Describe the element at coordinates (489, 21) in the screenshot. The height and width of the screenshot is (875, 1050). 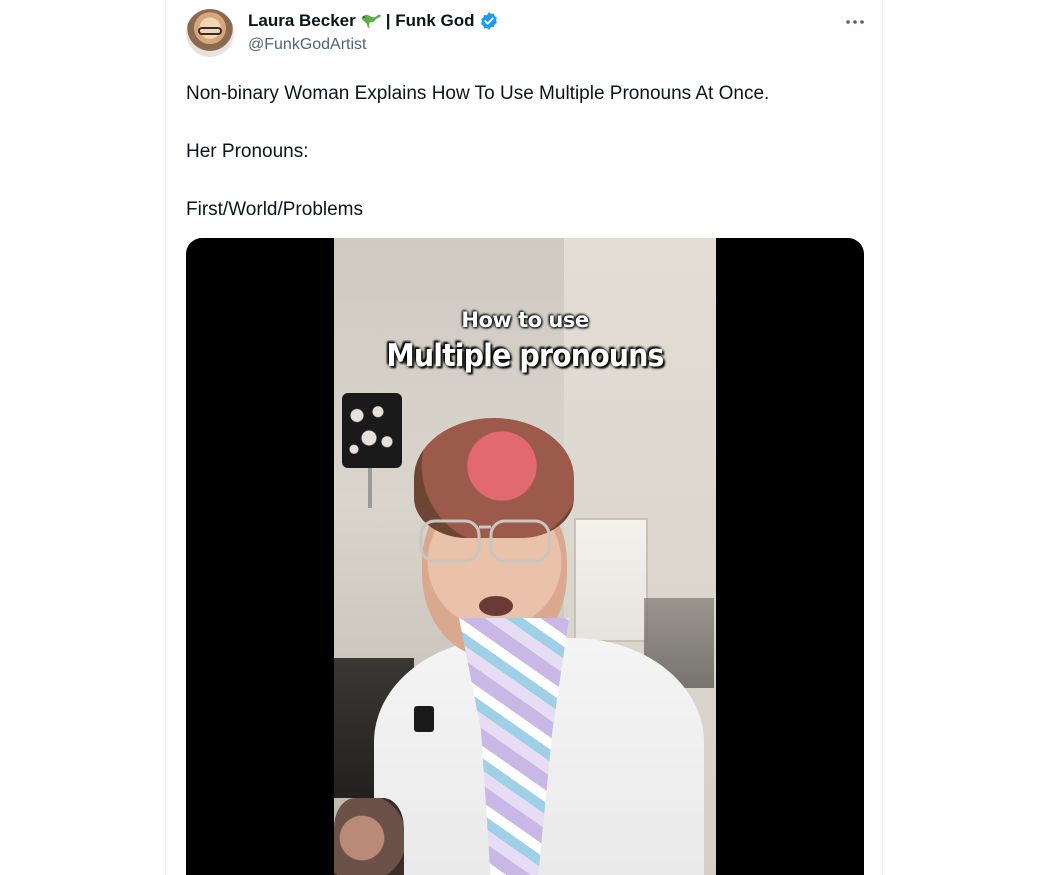
I see `verified-badge-icon` at that location.